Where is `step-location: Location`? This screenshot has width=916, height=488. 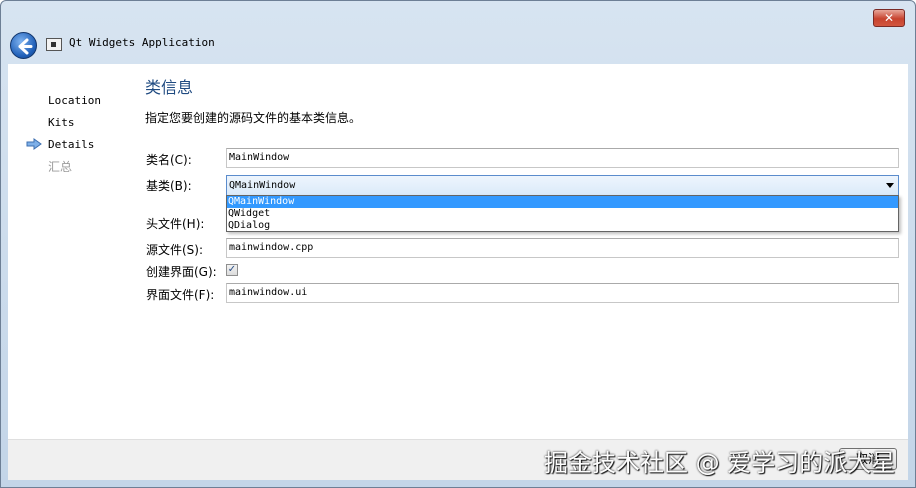
step-location: Location is located at coordinates (74, 100).